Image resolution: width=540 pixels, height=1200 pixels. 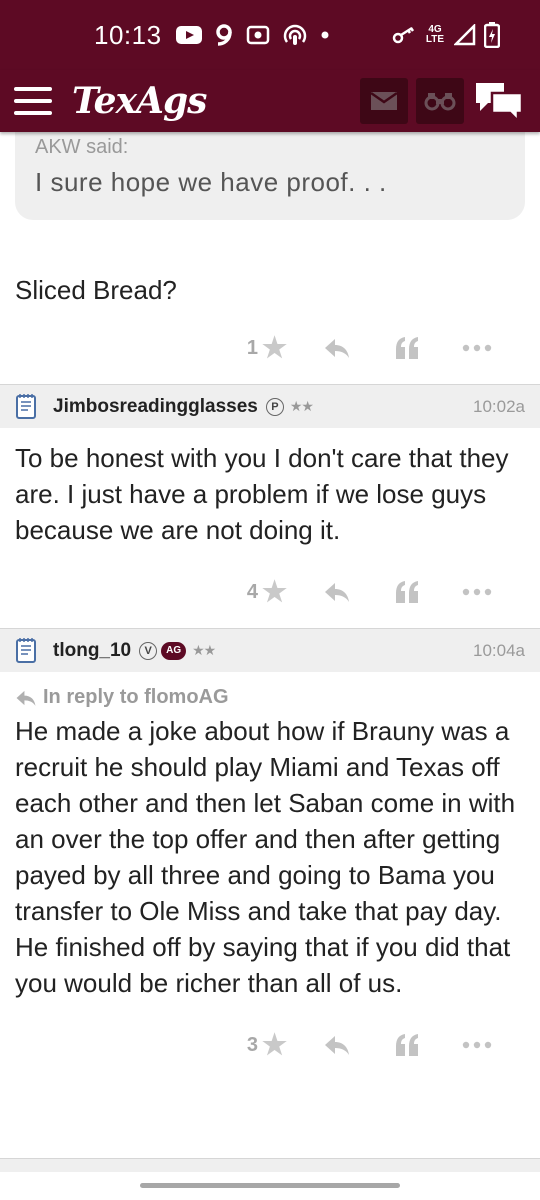 What do you see at coordinates (33, 101) in the screenshot?
I see `menu-icon` at bounding box center [33, 101].